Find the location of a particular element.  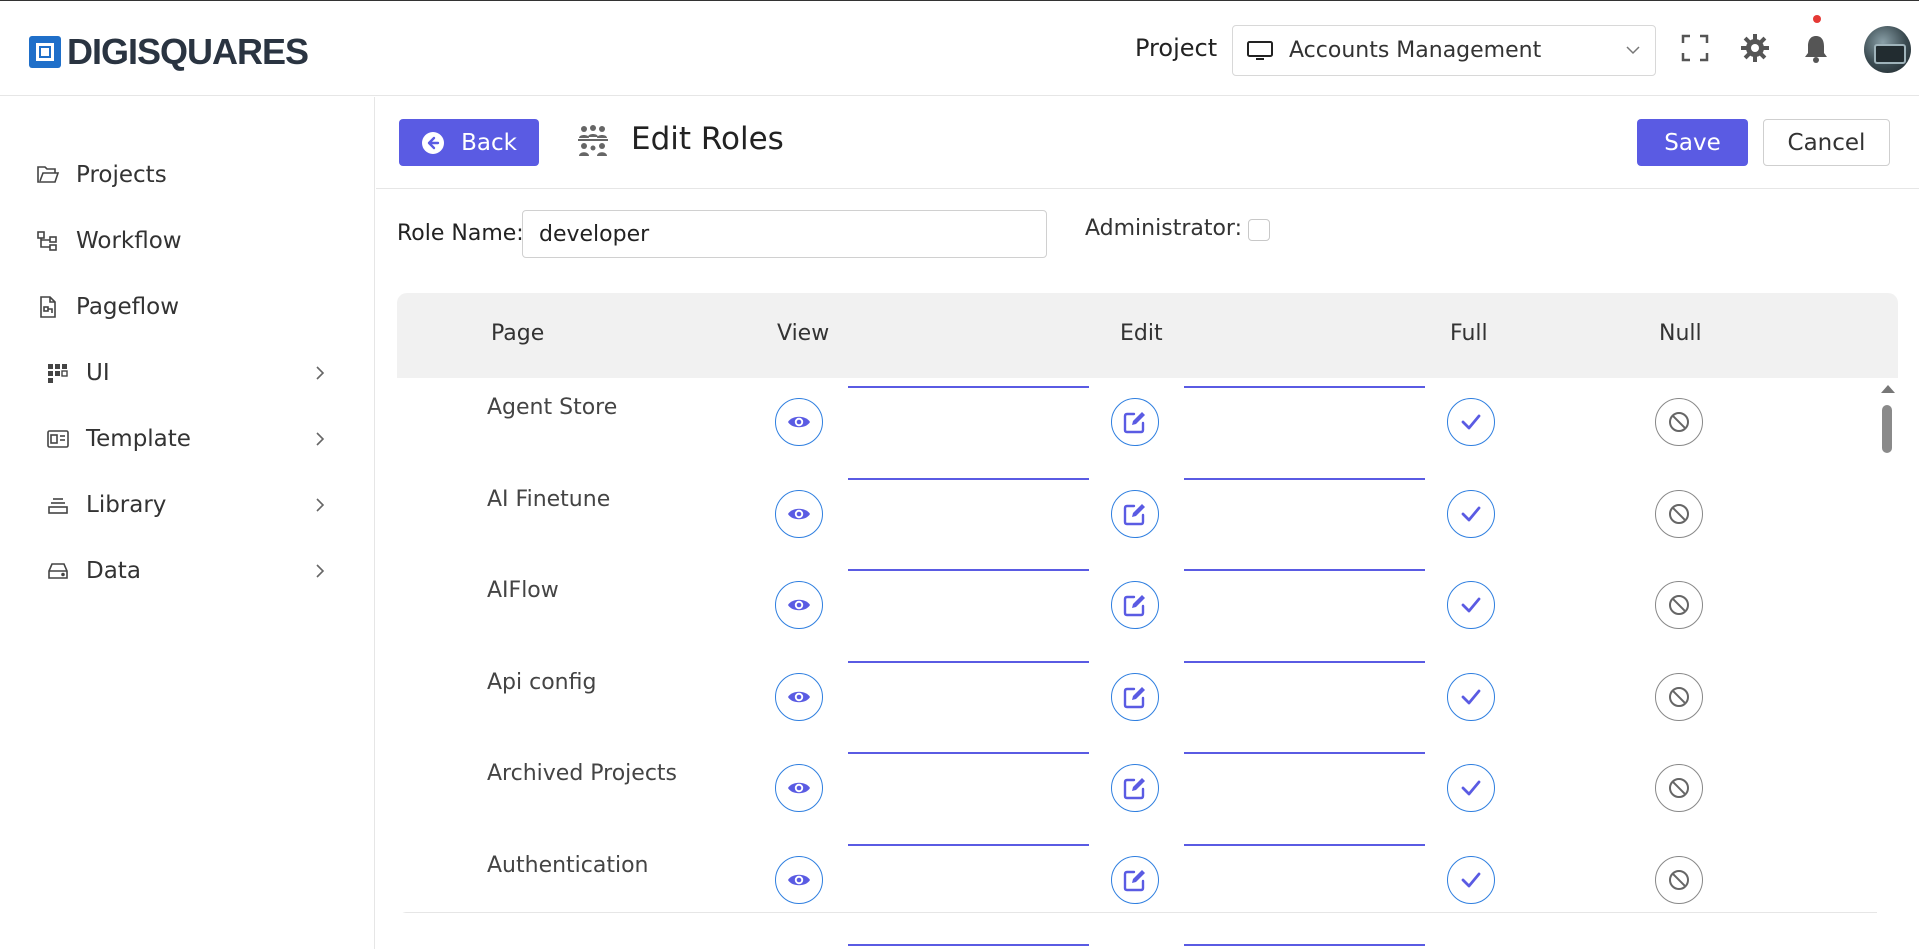

page-name: AIFlow is located at coordinates (523, 590).